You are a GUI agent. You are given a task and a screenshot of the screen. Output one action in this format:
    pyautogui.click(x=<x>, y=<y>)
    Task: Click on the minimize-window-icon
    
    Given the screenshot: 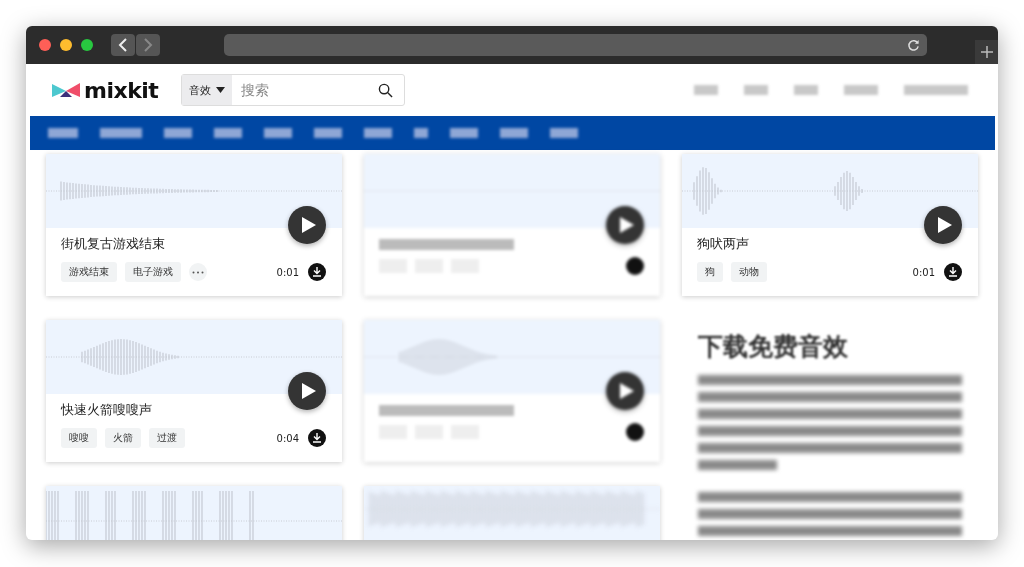 What is the action you would take?
    pyautogui.click(x=66, y=45)
    